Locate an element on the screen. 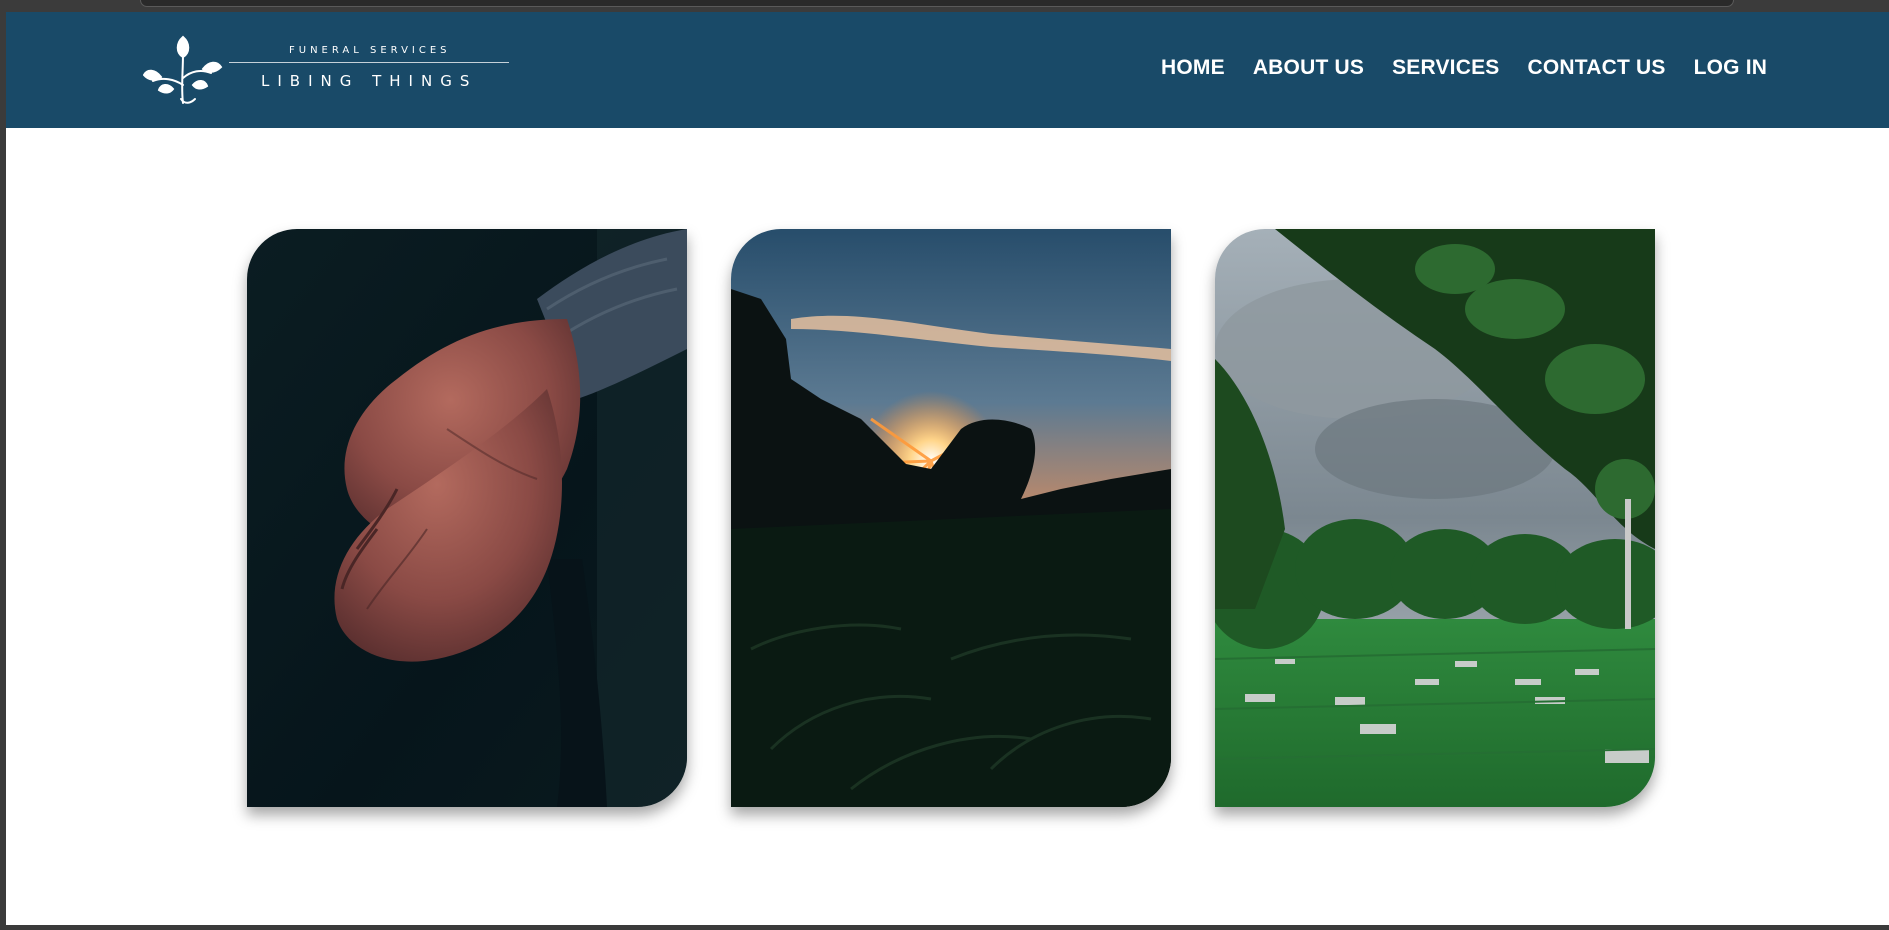 The width and height of the screenshot is (1889, 930). memorial-park-photo is located at coordinates (1435, 518).